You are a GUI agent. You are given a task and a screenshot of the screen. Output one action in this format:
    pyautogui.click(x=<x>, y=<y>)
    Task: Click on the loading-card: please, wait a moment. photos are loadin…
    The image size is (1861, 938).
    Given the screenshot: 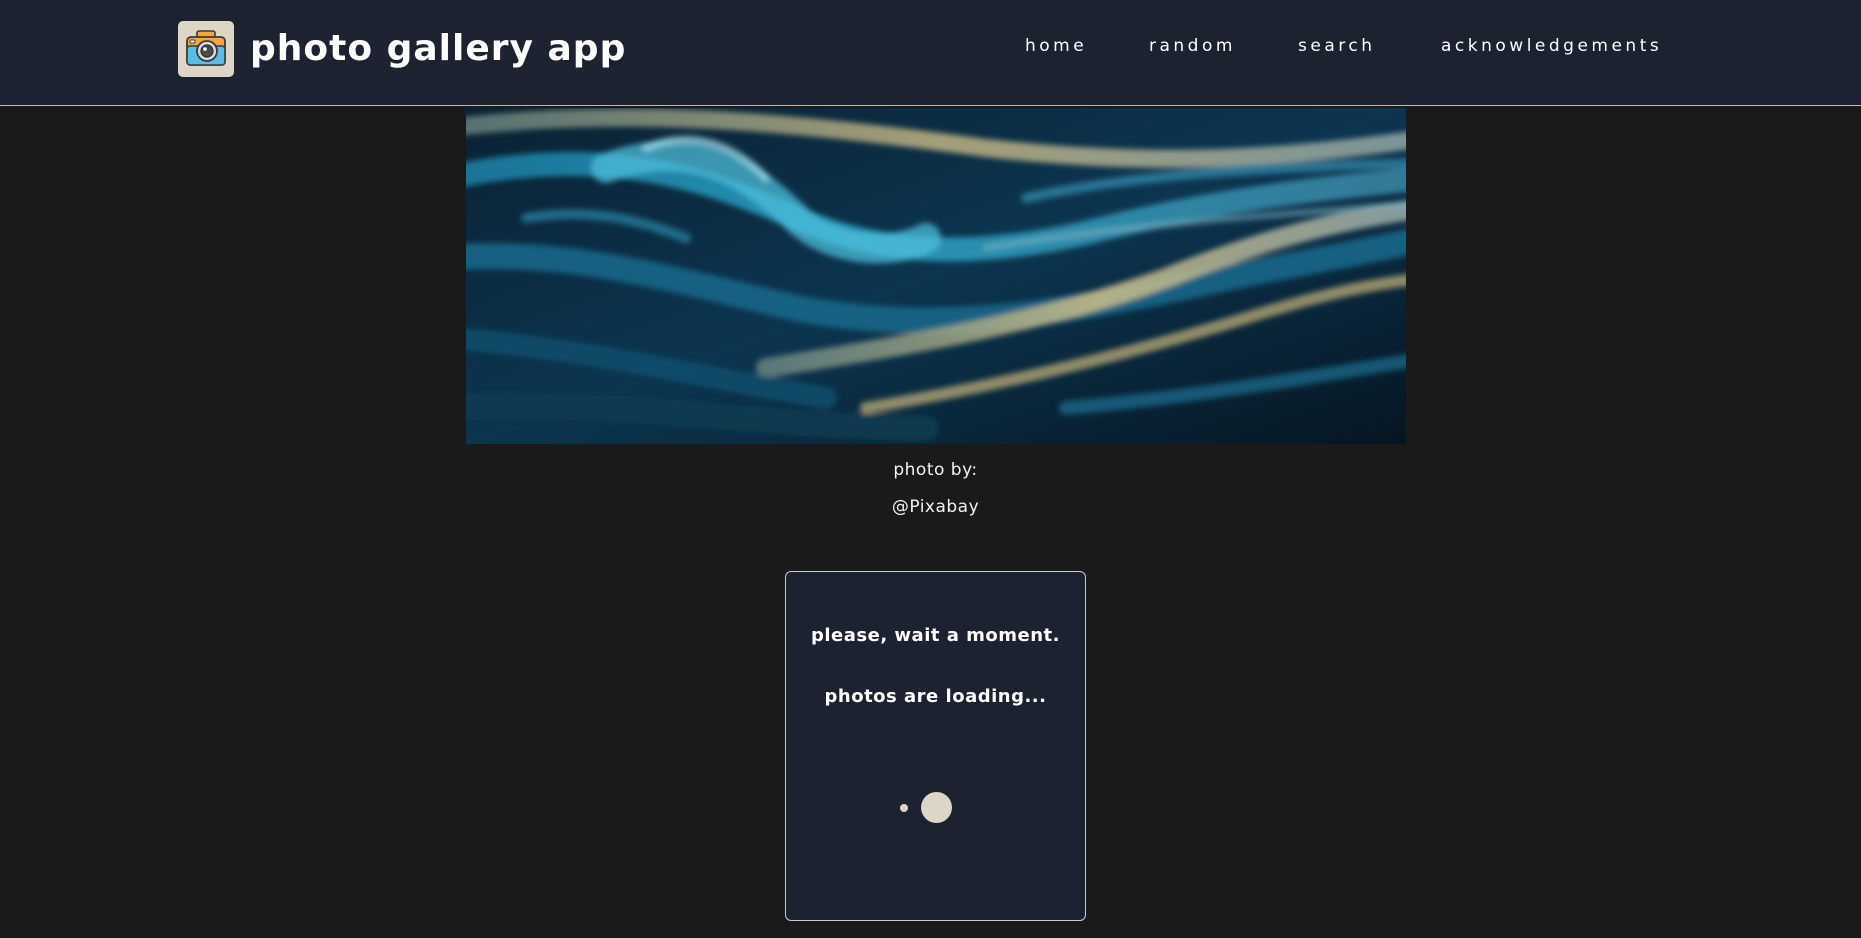 What is the action you would take?
    pyautogui.click(x=935, y=746)
    